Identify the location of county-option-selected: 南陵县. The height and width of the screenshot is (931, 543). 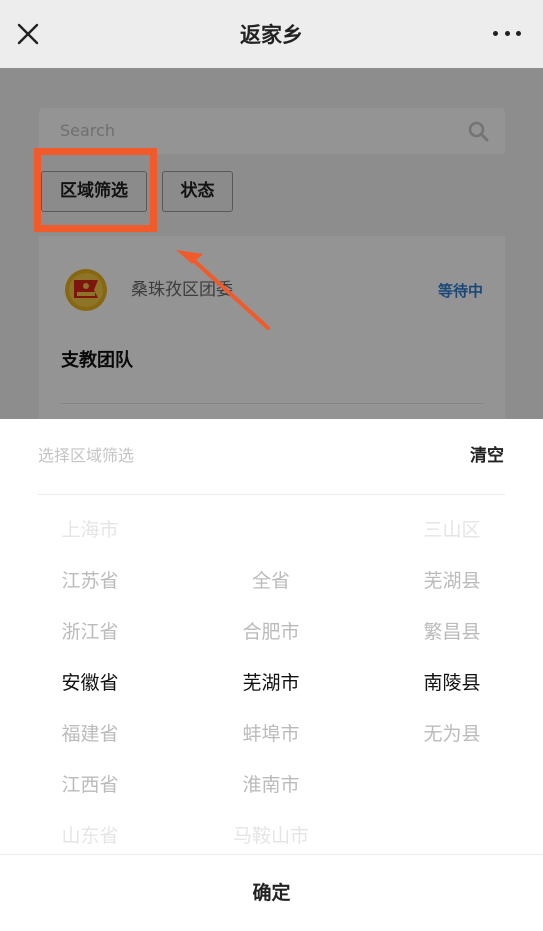
(452, 683).